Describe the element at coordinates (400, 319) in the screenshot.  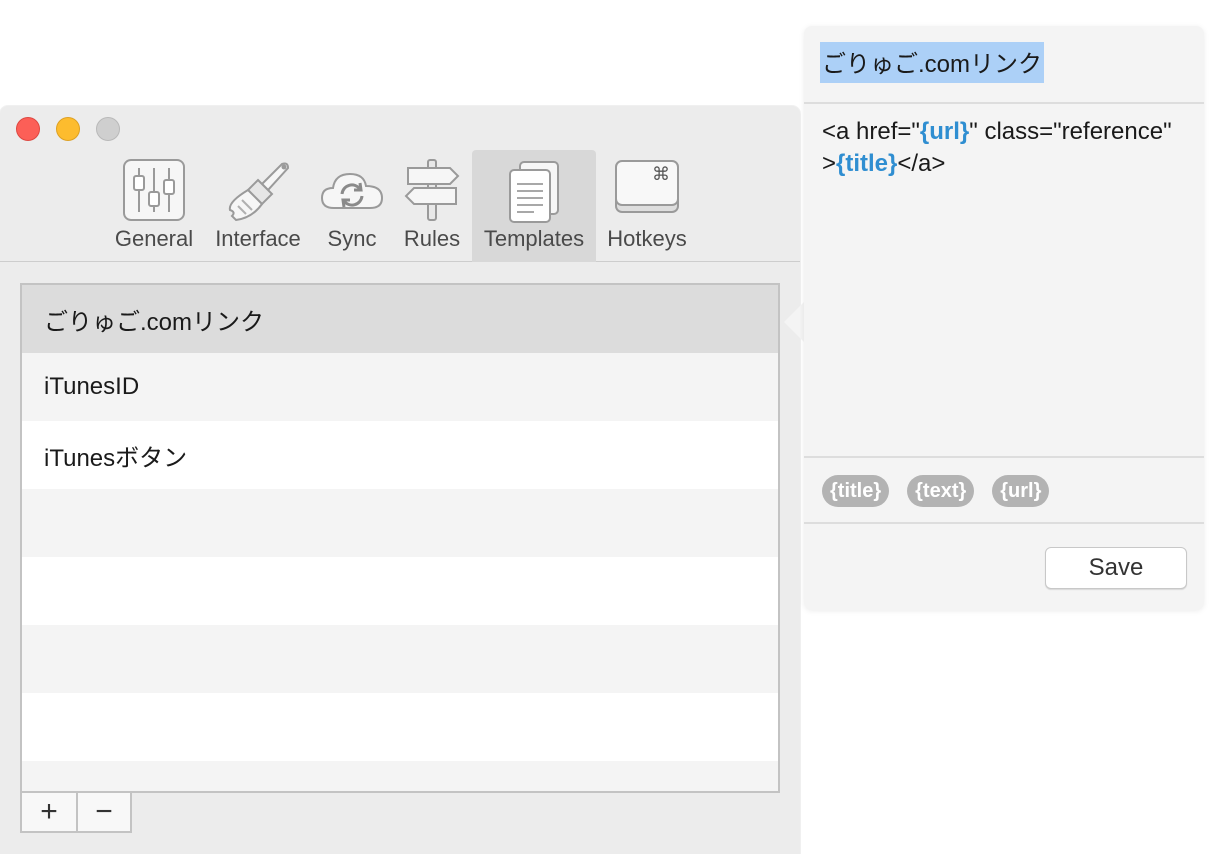
I see `list-item: ごりゅご.comリンク` at that location.